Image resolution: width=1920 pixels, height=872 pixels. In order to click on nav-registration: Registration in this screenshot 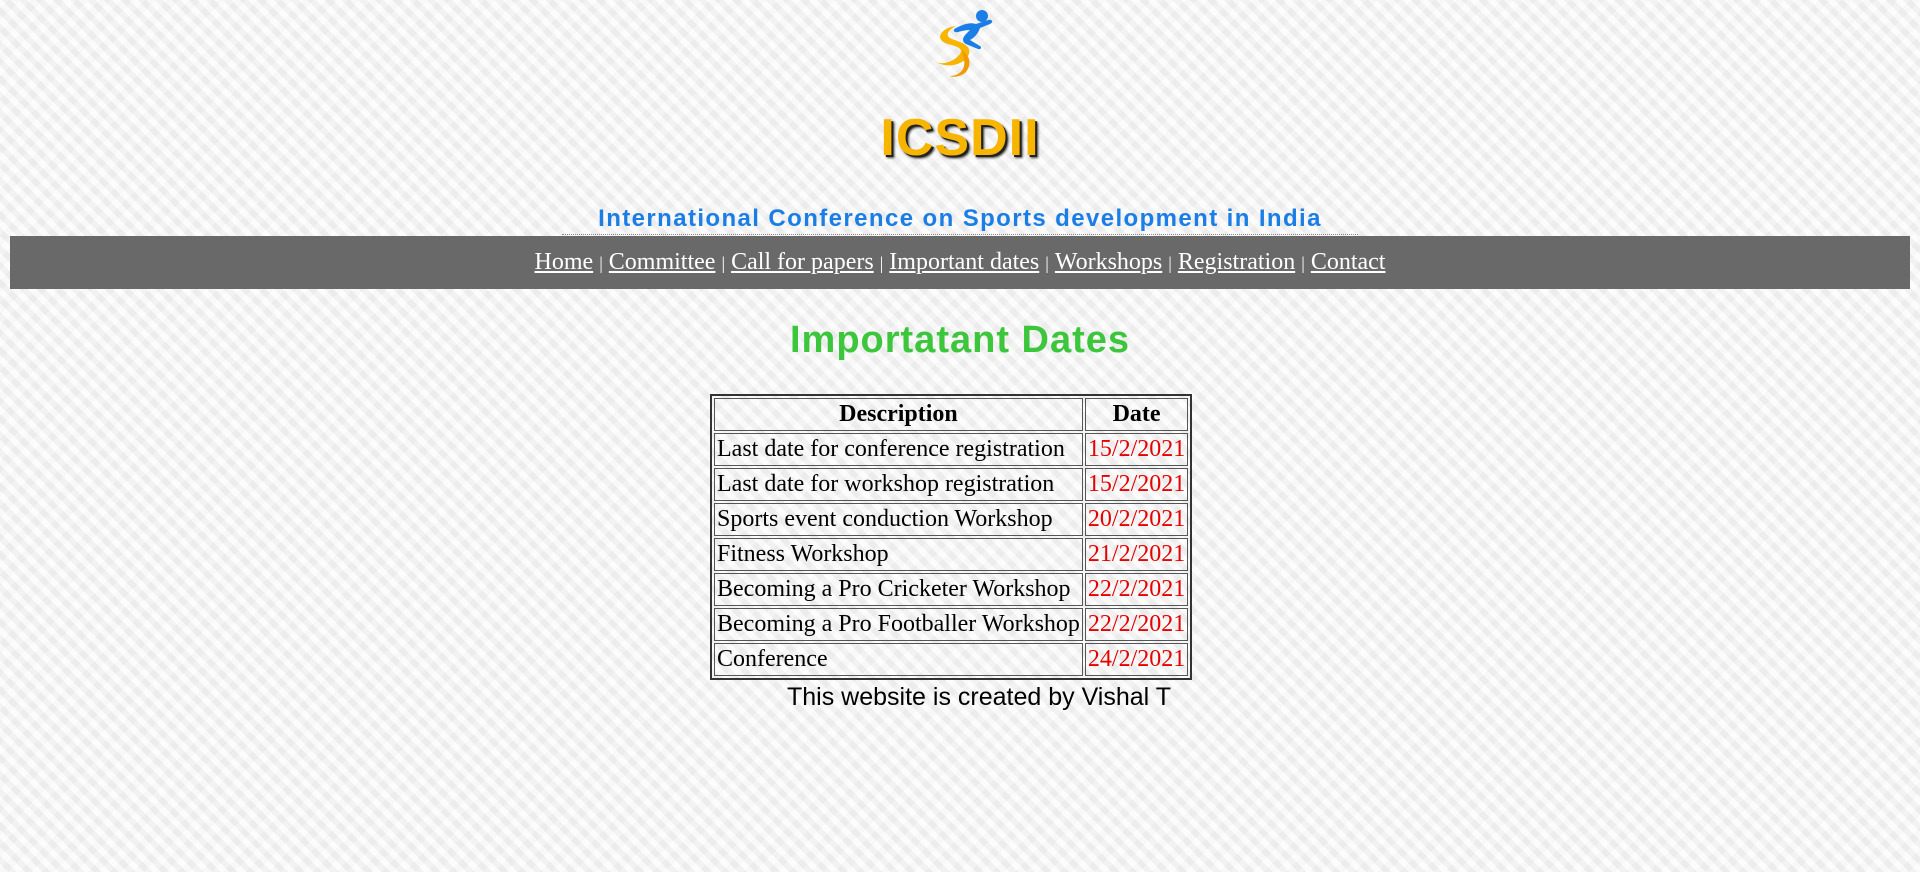, I will do `click(1236, 262)`.